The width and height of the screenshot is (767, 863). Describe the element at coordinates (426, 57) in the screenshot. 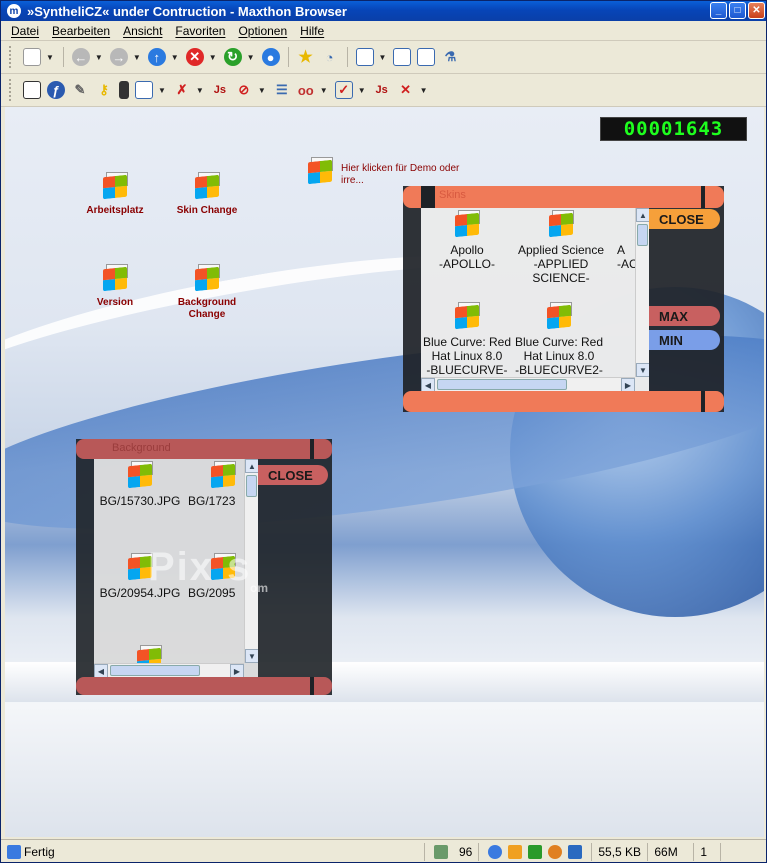

I see `split-view-icon` at that location.